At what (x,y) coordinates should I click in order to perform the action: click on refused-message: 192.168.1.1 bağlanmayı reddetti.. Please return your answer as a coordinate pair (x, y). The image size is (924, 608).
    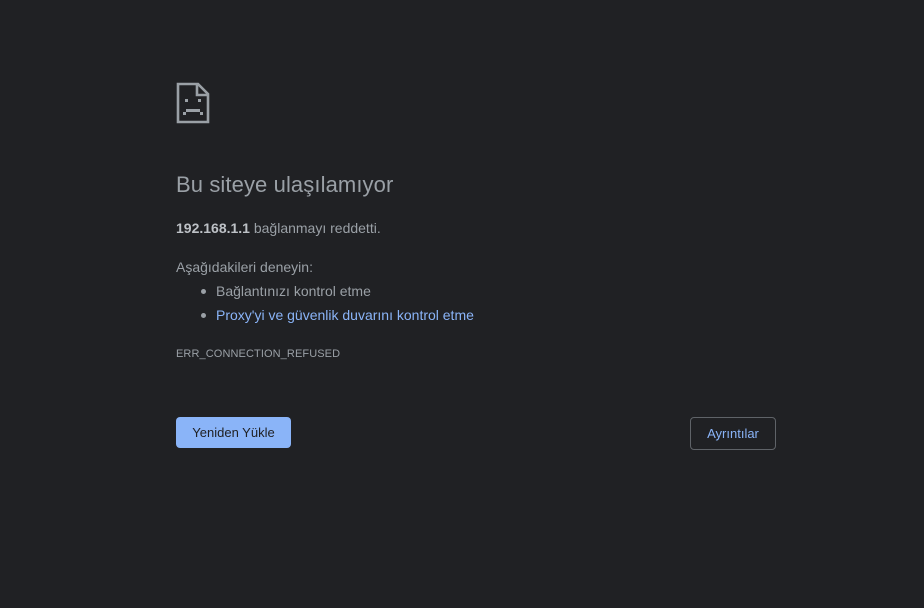
    Looking at the image, I should click on (278, 228).